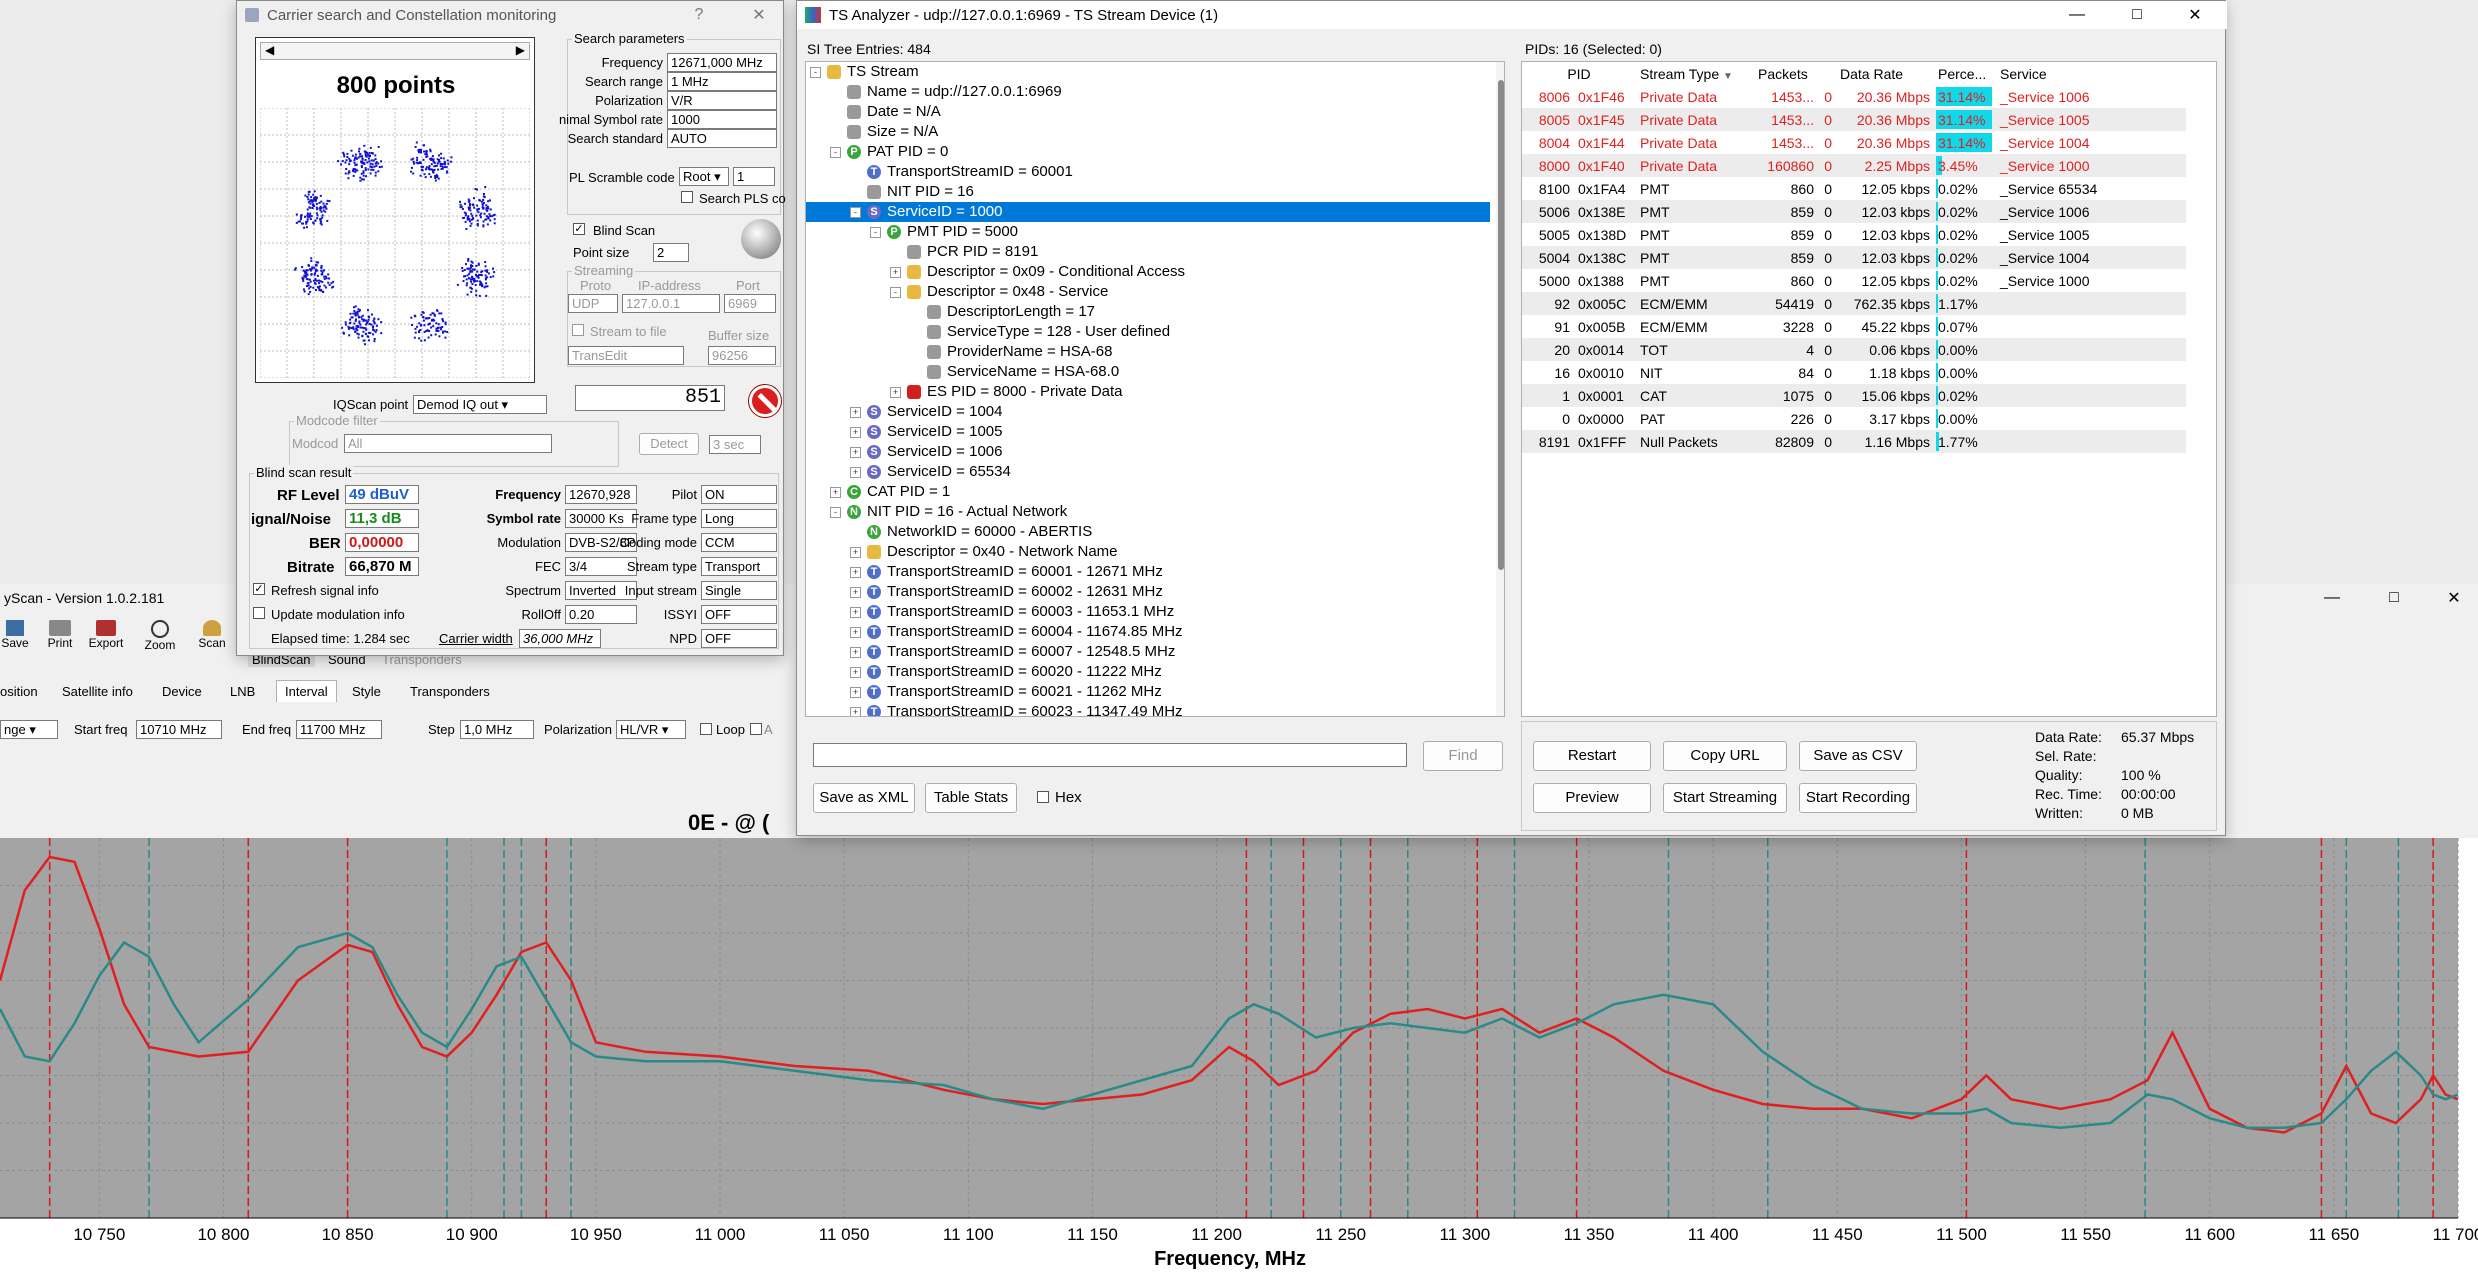 This screenshot has width=2478, height=1274. I want to click on si-tree-node: T TransportStreamID = 60001, so click(1150, 172).